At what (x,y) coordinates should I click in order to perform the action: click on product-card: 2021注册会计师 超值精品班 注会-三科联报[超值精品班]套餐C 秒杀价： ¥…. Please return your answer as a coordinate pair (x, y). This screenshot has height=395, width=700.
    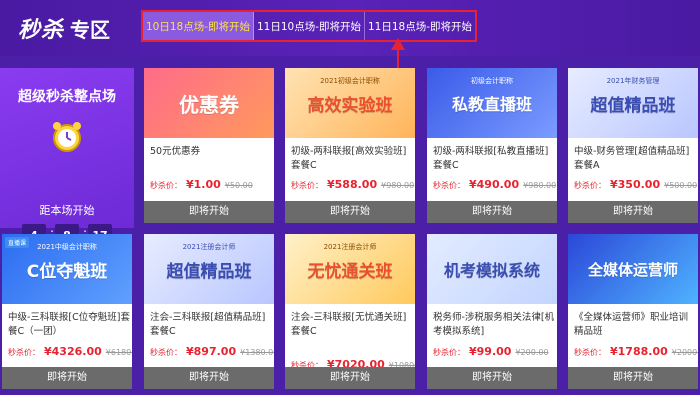
    Looking at the image, I should click on (209, 311).